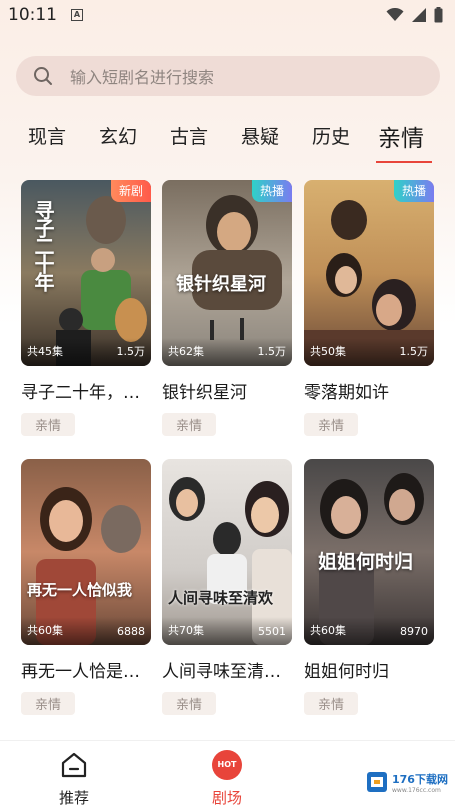 Image resolution: width=455 pixels, height=812 pixels. I want to click on nav-theater: HOT 剧场, so click(227, 778).